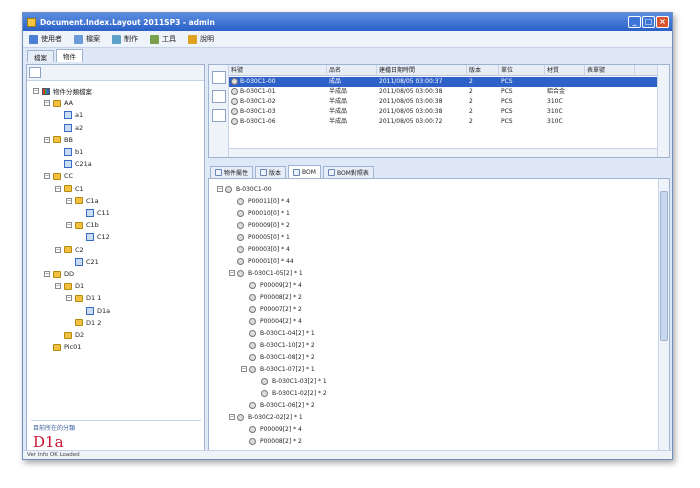 The image size is (700, 488). Describe the element at coordinates (93, 311) in the screenshot. I see `tree-node: D1a` at that location.